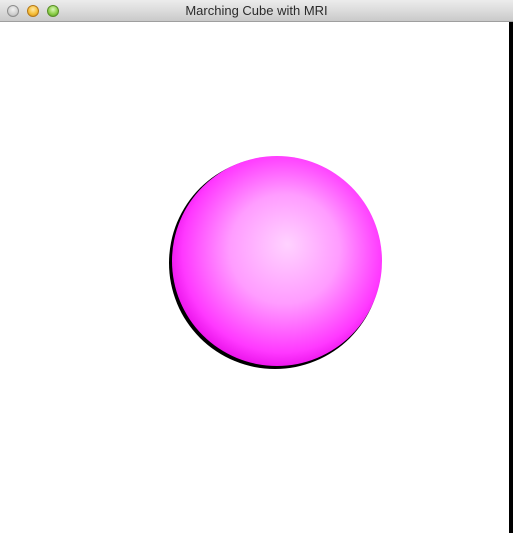  What do you see at coordinates (511, 277) in the screenshot?
I see `window-right-border` at bounding box center [511, 277].